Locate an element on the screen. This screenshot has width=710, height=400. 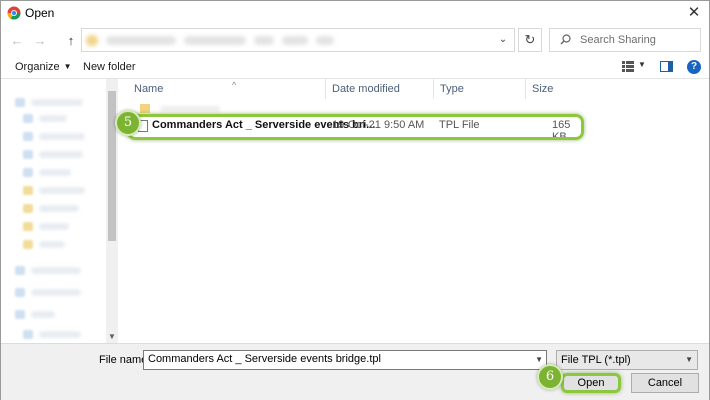
search-placeholder: Search Sharing is located at coordinates (618, 40).